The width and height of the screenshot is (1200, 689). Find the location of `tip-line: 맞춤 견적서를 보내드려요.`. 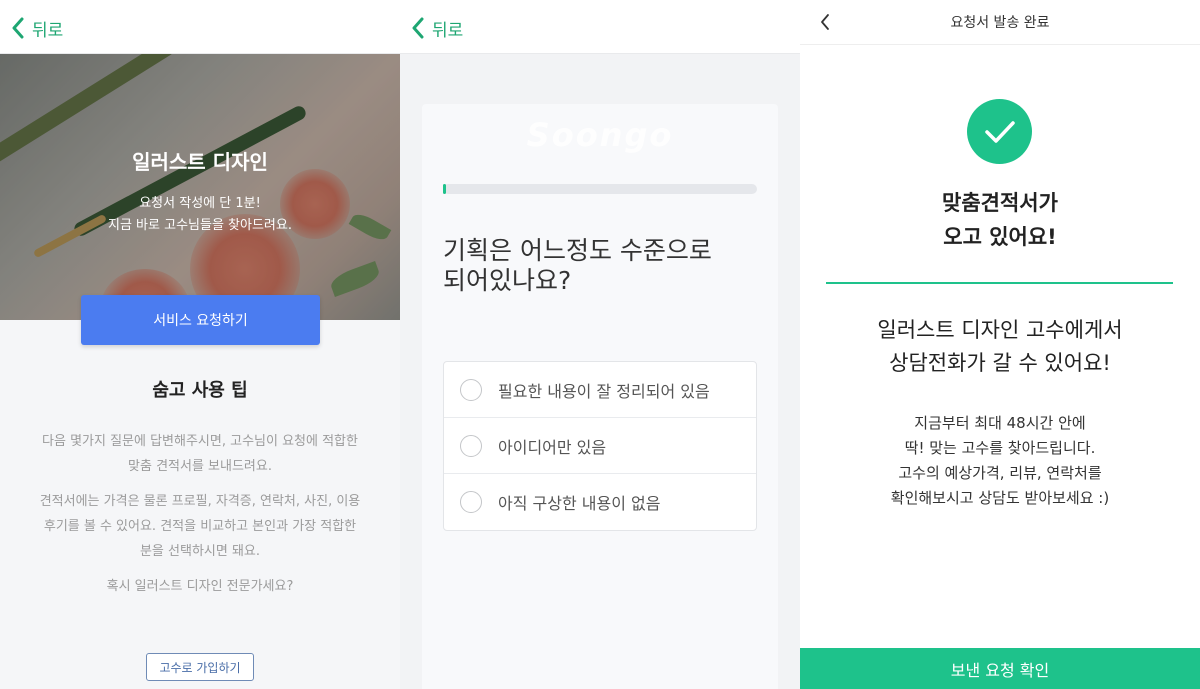

tip-line: 맞춤 견적서를 보내드려요. is located at coordinates (200, 466).